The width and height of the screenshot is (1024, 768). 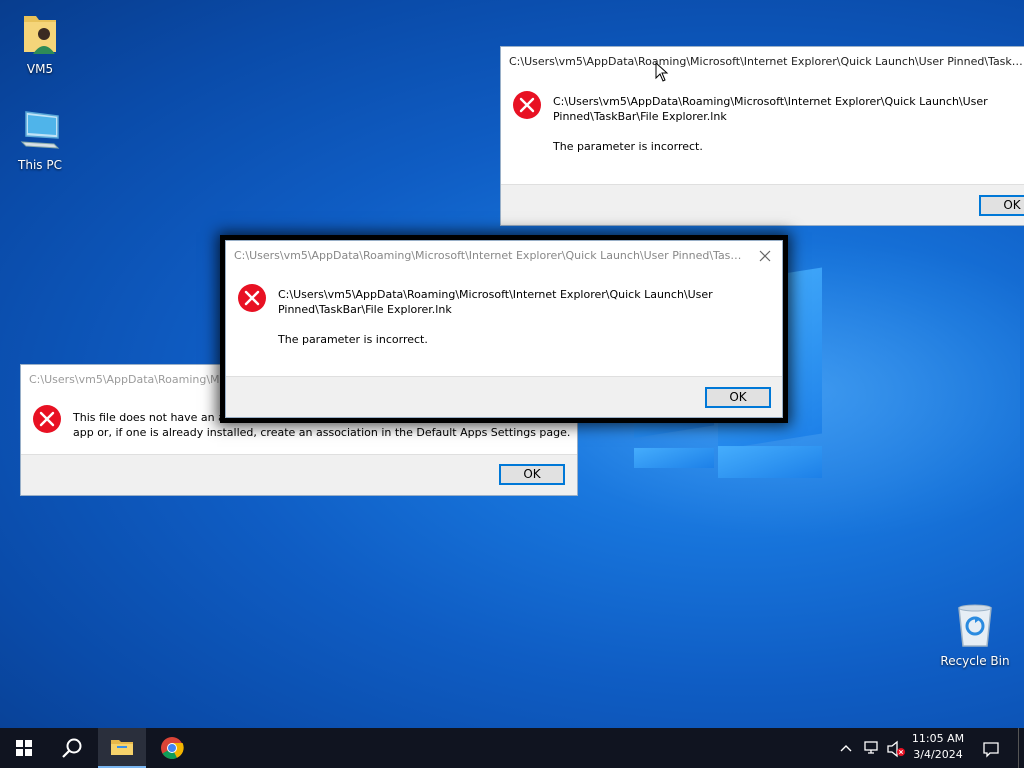 What do you see at coordinates (40, 130) in the screenshot?
I see `computer-icon` at bounding box center [40, 130].